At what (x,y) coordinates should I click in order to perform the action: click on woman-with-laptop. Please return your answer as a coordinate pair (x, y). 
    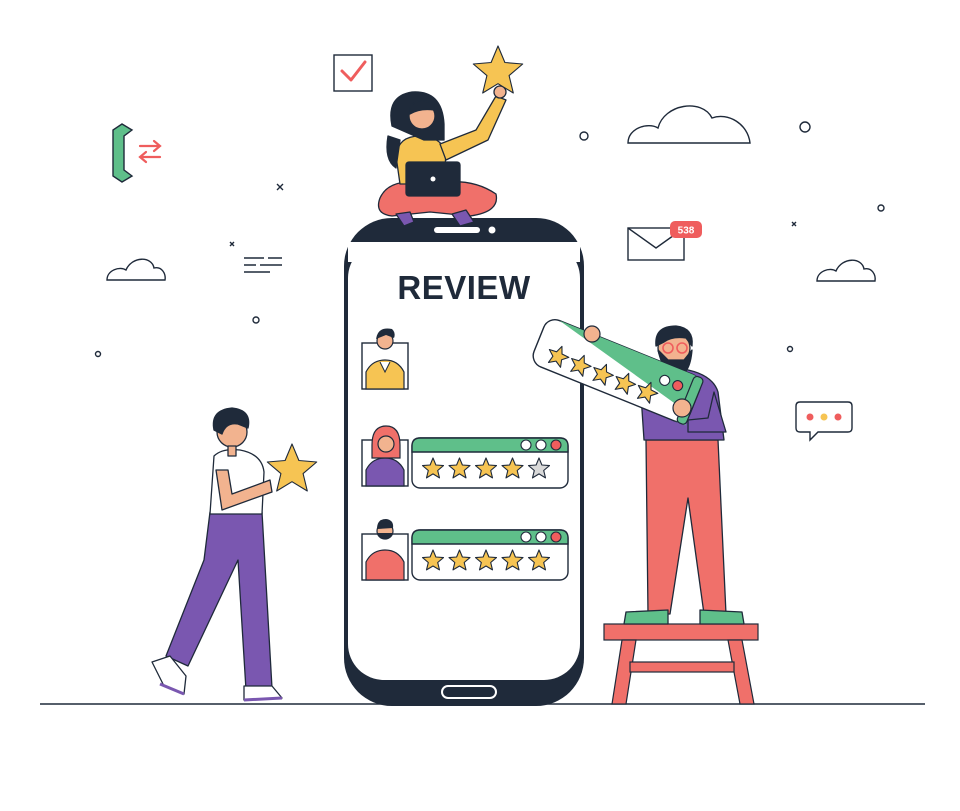
    Looking at the image, I should click on (442, 156).